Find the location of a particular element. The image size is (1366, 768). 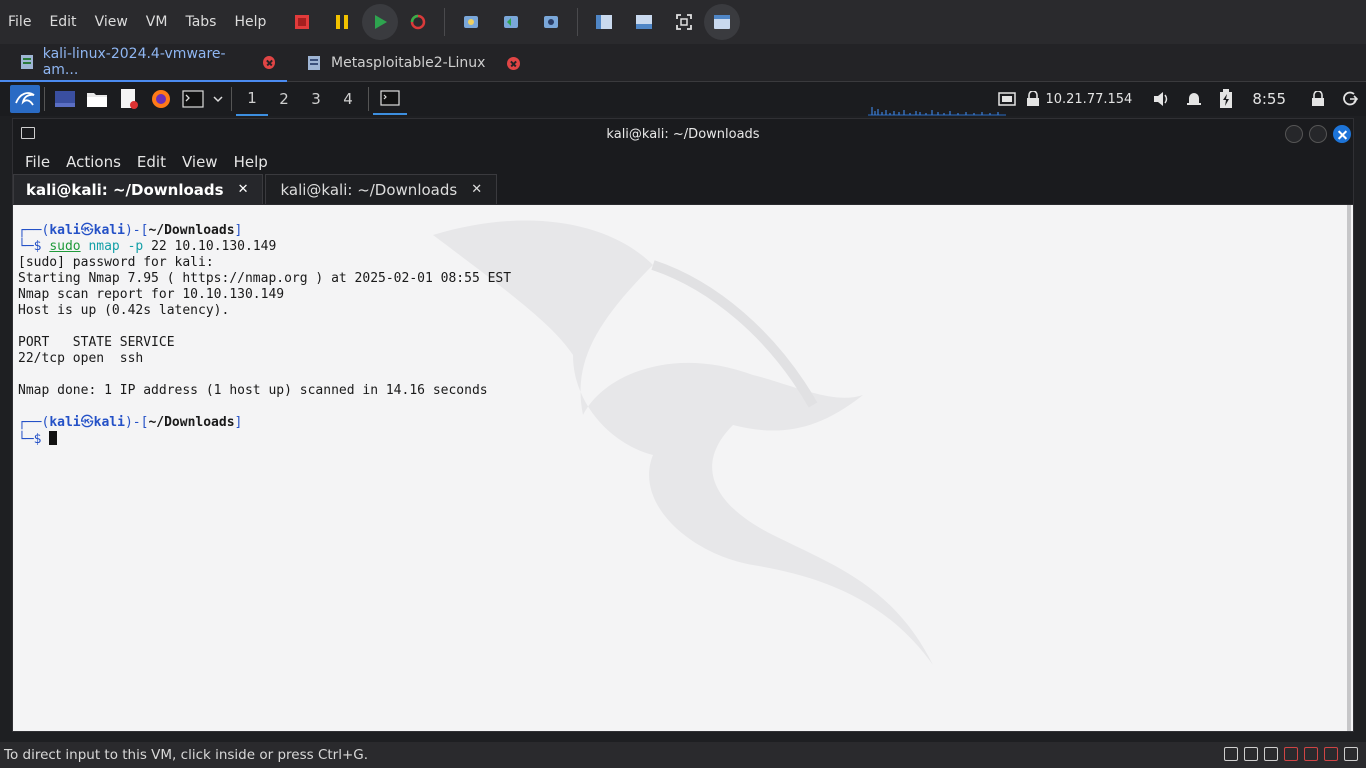

panel-separator is located at coordinates (368, 99).